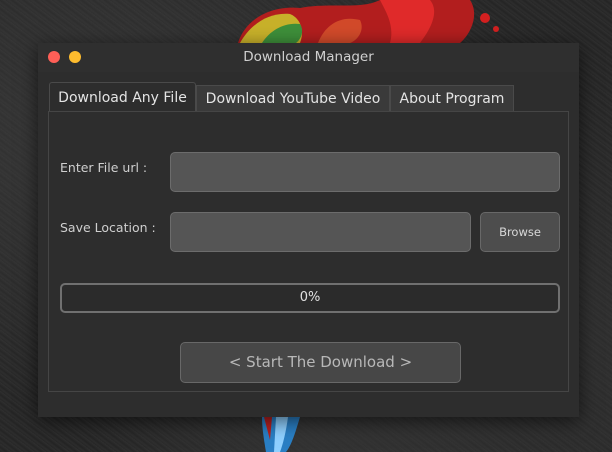 Image resolution: width=612 pixels, height=452 pixels. I want to click on save-location-input, so click(320, 232).